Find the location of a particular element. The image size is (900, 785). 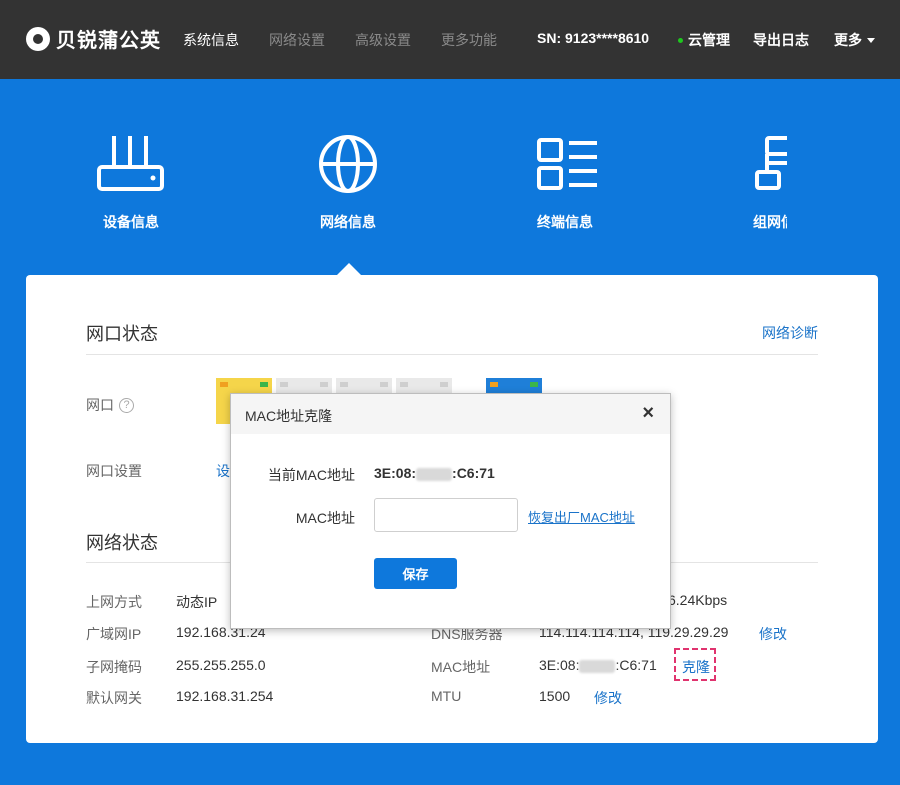

chevron-down-icon is located at coordinates (871, 40).